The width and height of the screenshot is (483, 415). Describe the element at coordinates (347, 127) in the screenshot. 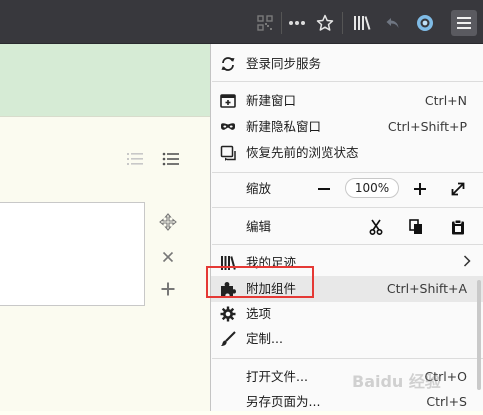

I see `menu-item-private-window: 新建隐私窗口 Ctrl+Shift+P` at that location.